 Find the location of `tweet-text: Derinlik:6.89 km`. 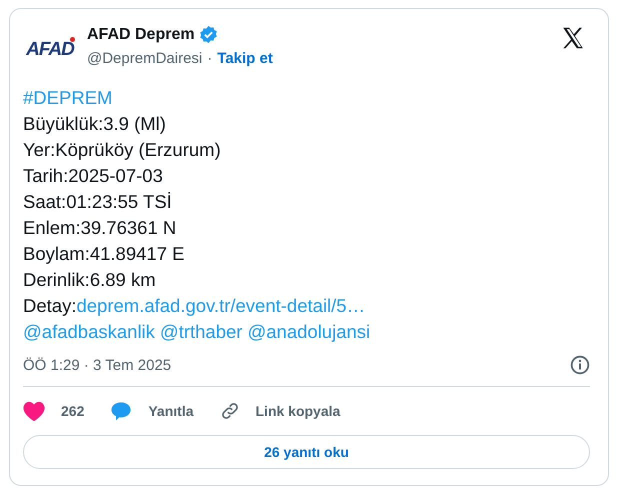

tweet-text: Derinlik:6.89 km is located at coordinates (89, 280).